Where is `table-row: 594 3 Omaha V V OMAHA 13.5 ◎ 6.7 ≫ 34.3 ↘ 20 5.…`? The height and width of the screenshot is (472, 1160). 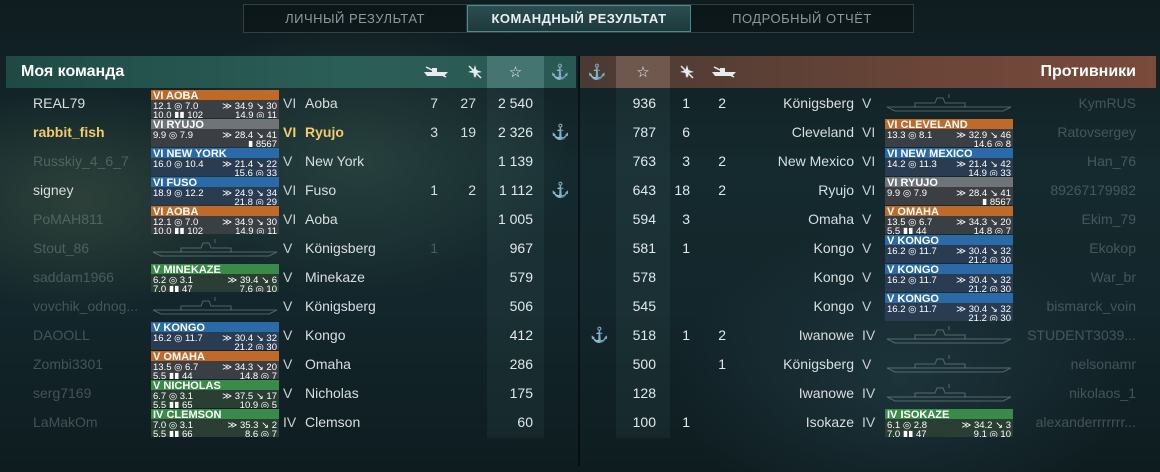
table-row: 594 3 Omaha V V OMAHA 13.5 ◎ 6.7 ≫ 34.3 ↘ 20 5.… is located at coordinates (868, 219).